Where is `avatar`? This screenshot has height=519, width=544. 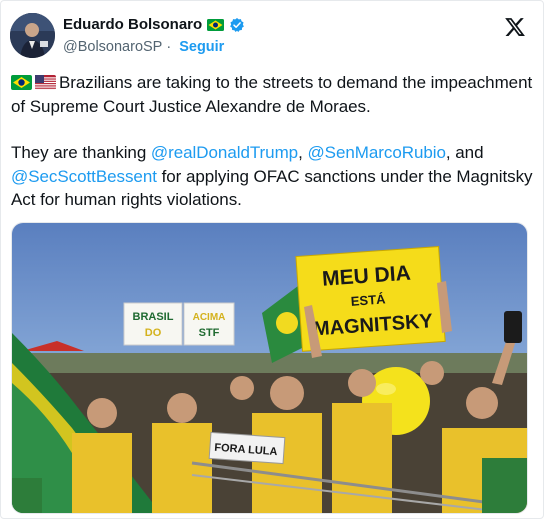
avatar is located at coordinates (32, 35).